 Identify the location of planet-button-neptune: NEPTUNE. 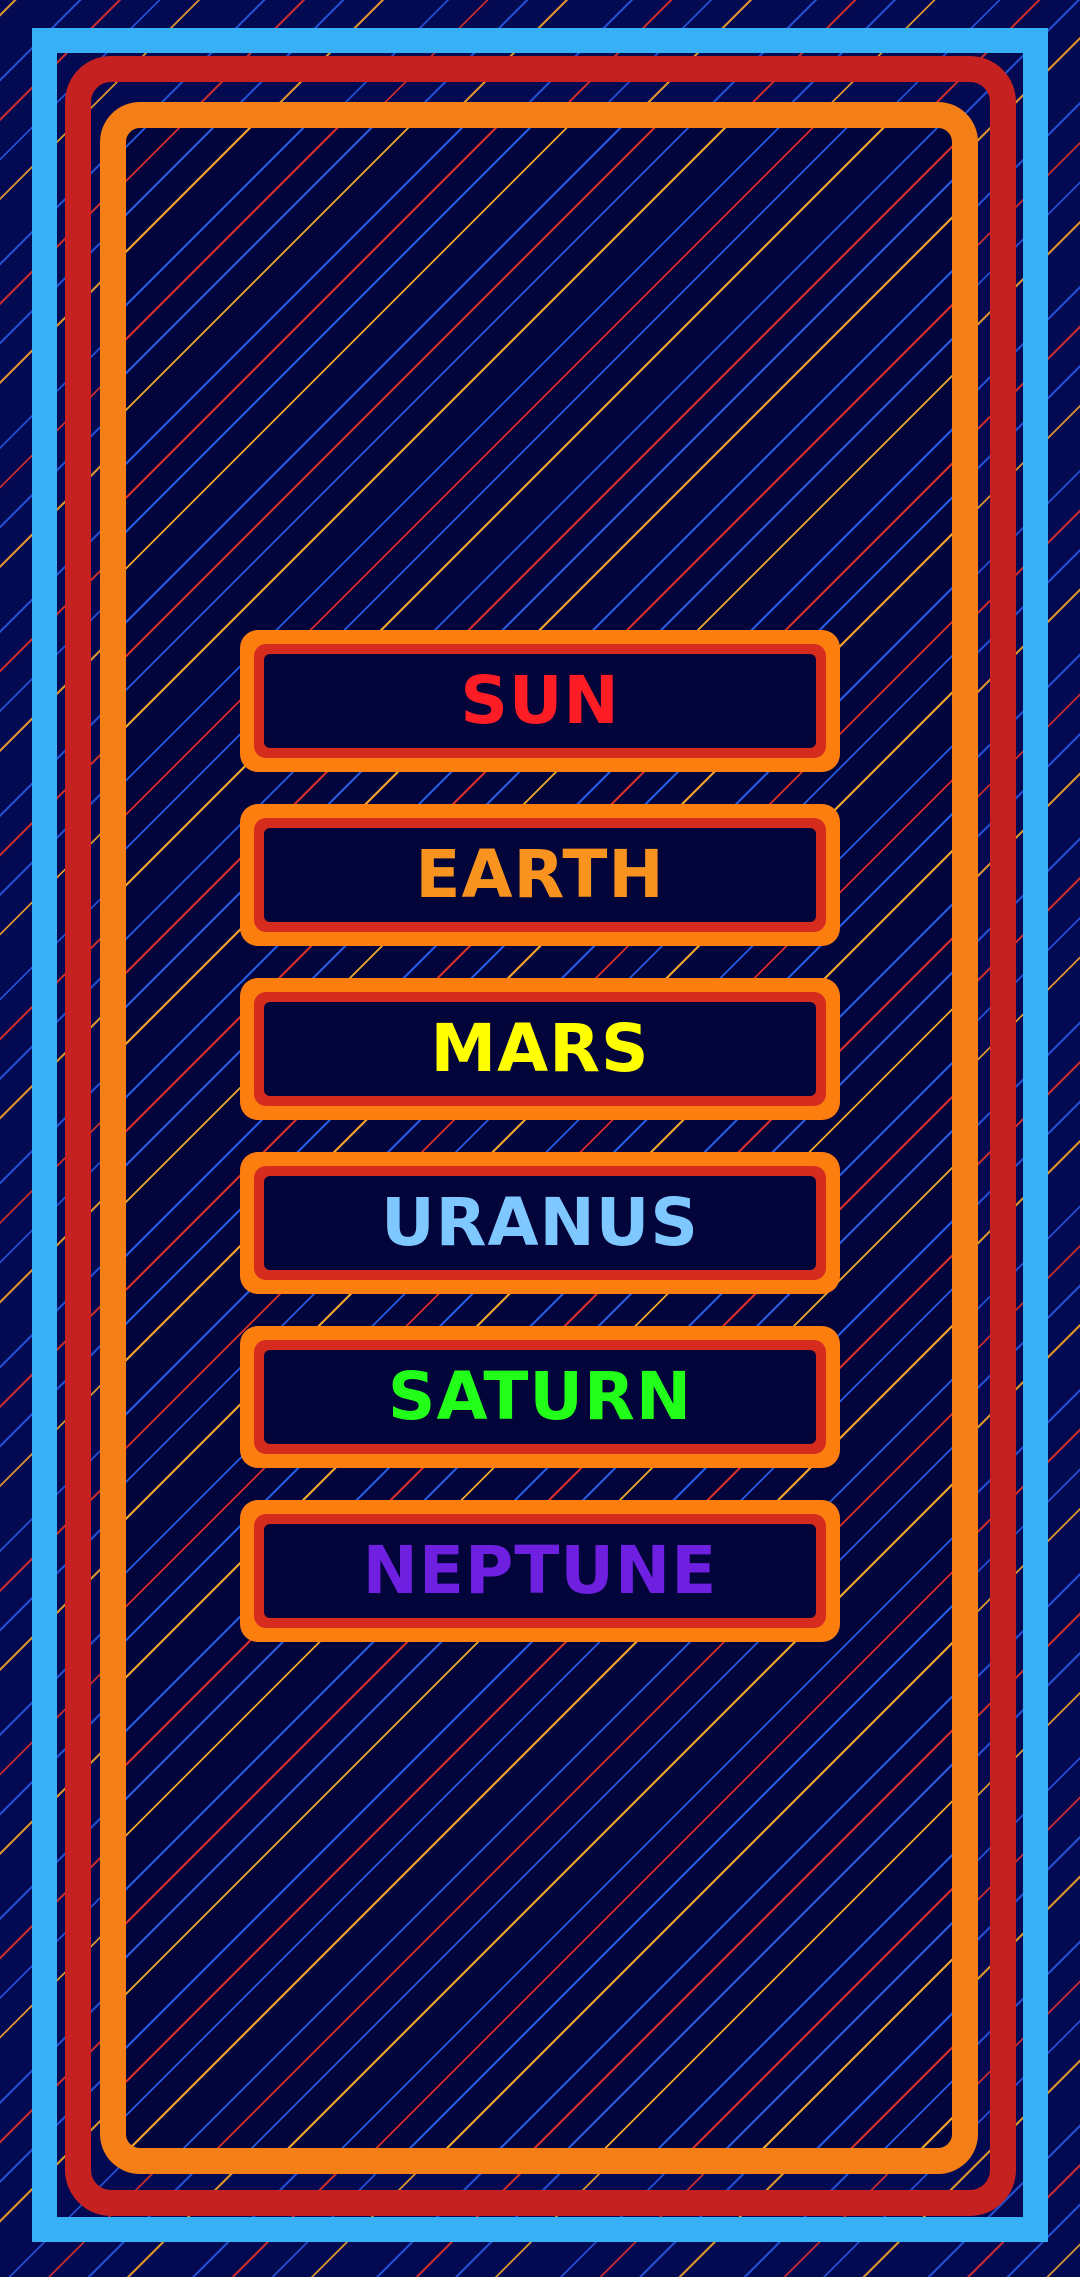
(540, 1571).